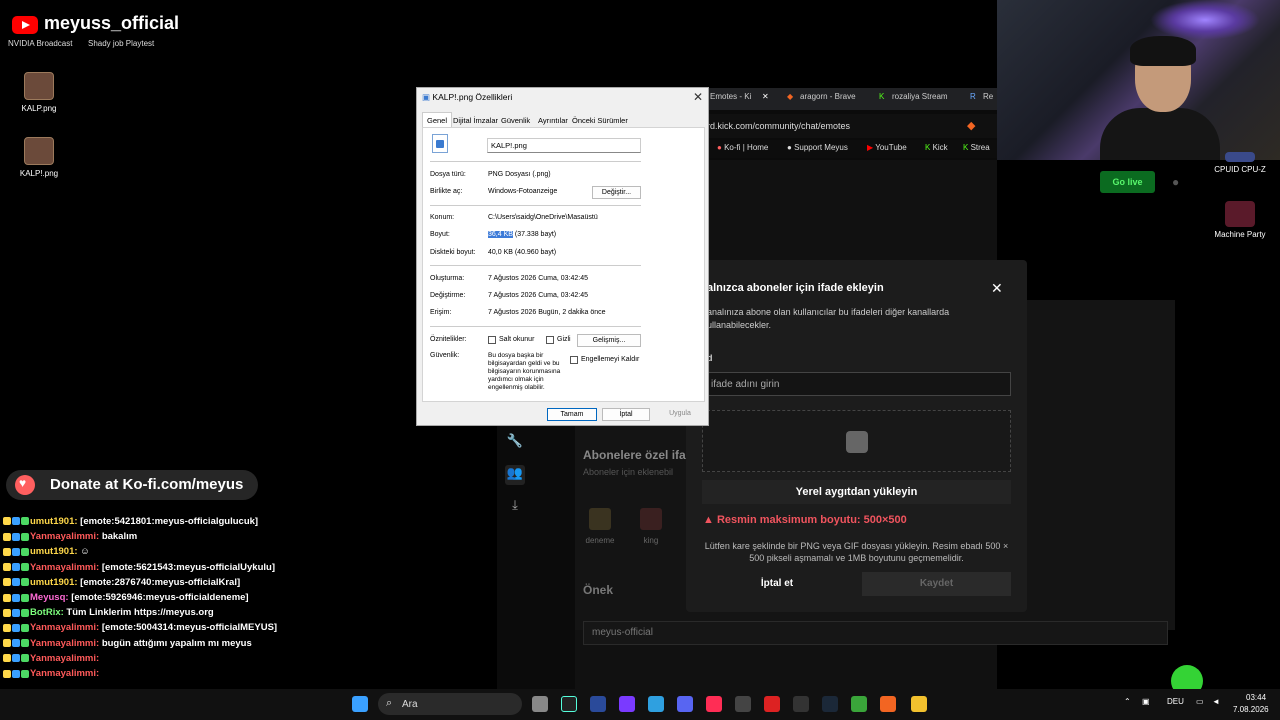 This screenshot has height=720, width=1280. I want to click on chat-username: Meyusq:, so click(49, 597).